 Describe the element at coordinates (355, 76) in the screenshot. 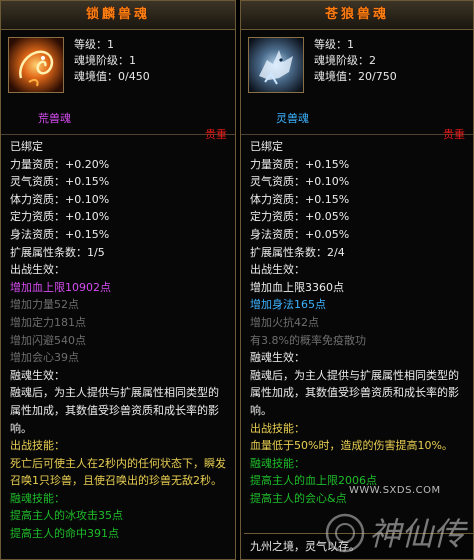

I see `realm-value-text: 魂境值：20/750` at that location.